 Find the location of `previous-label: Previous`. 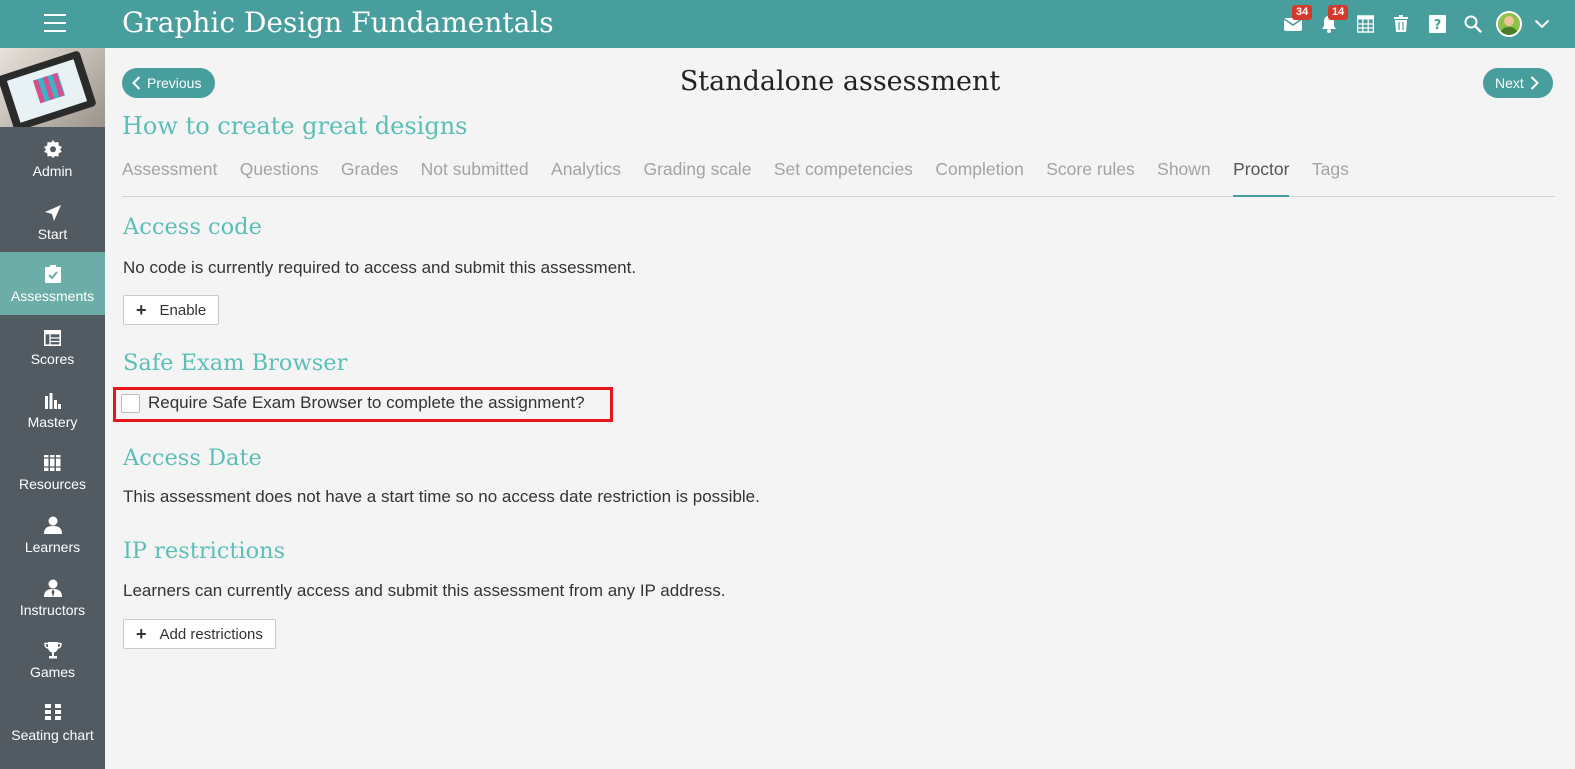

previous-label: Previous is located at coordinates (174, 83).